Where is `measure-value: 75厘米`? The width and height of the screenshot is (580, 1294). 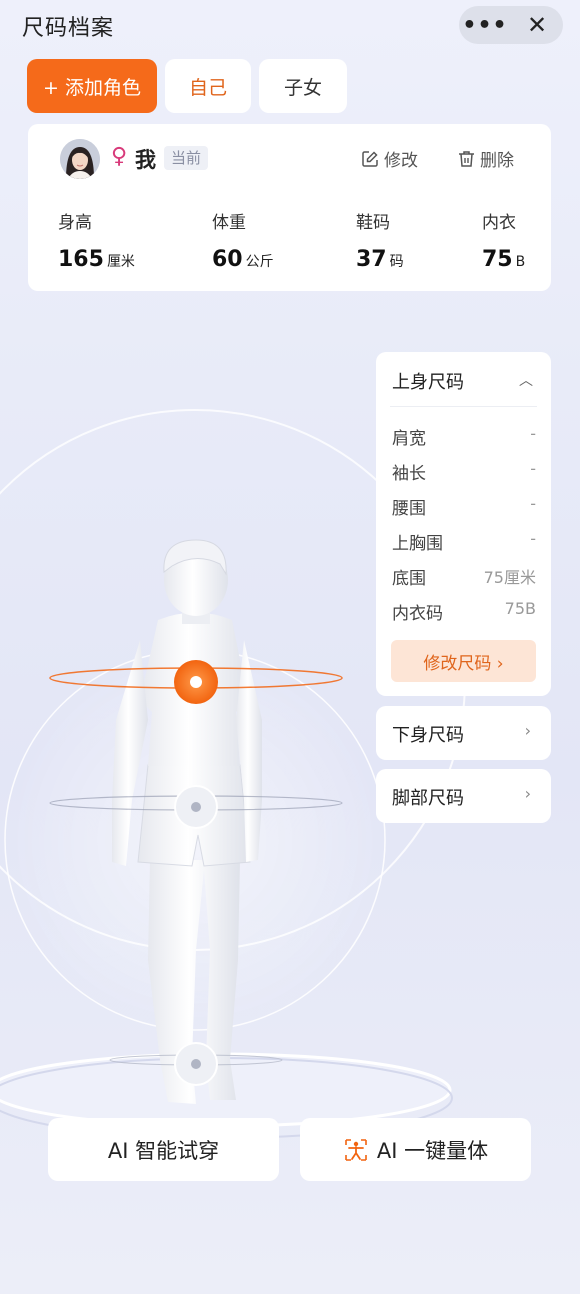
measure-value: 75厘米 is located at coordinates (509, 577).